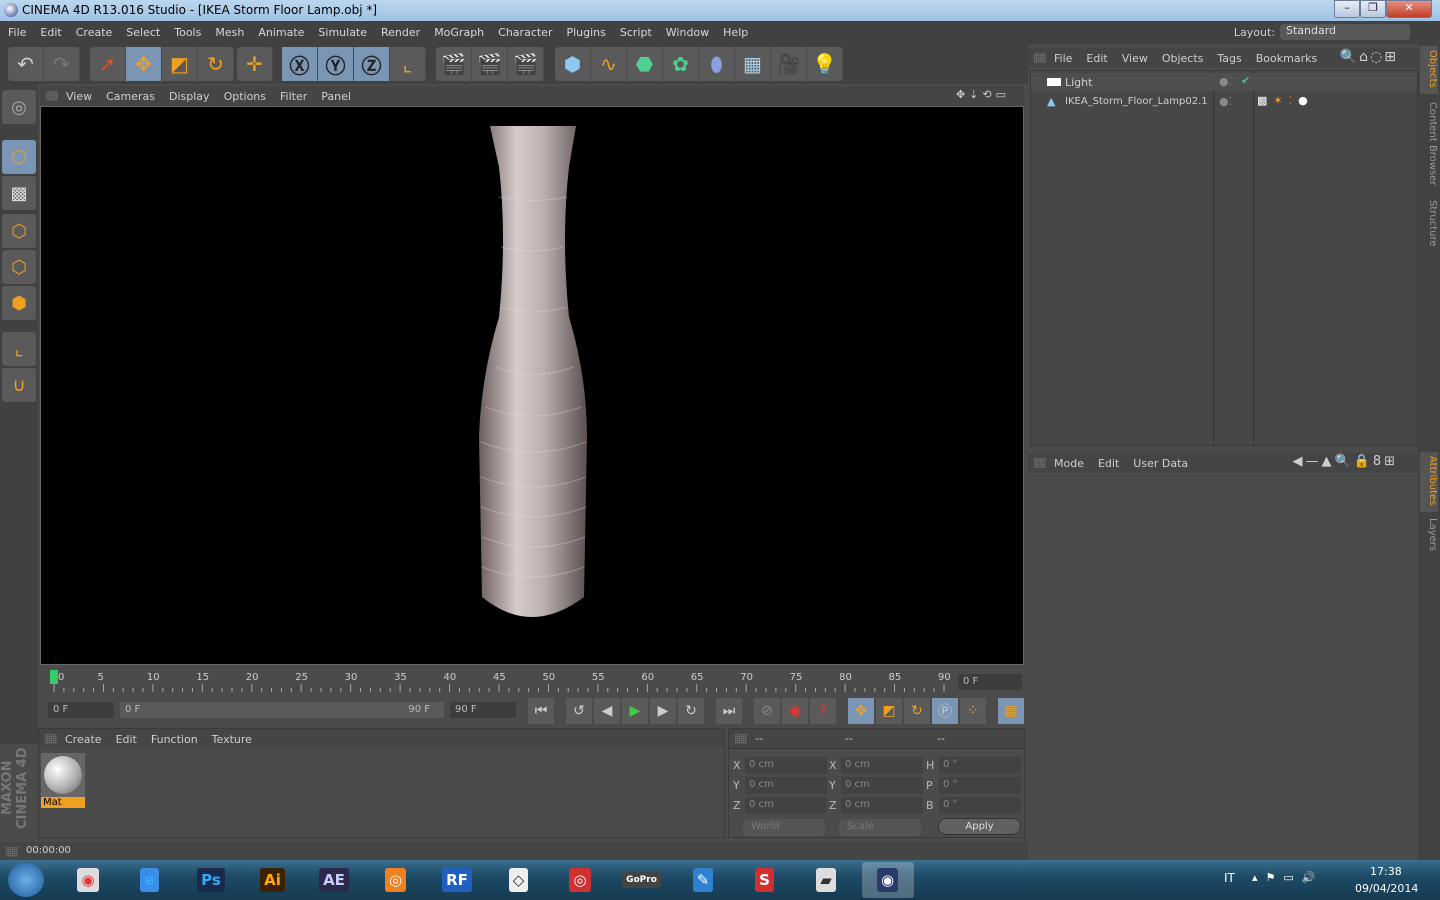  I want to click on move-tool-icon: ✥, so click(144, 64).